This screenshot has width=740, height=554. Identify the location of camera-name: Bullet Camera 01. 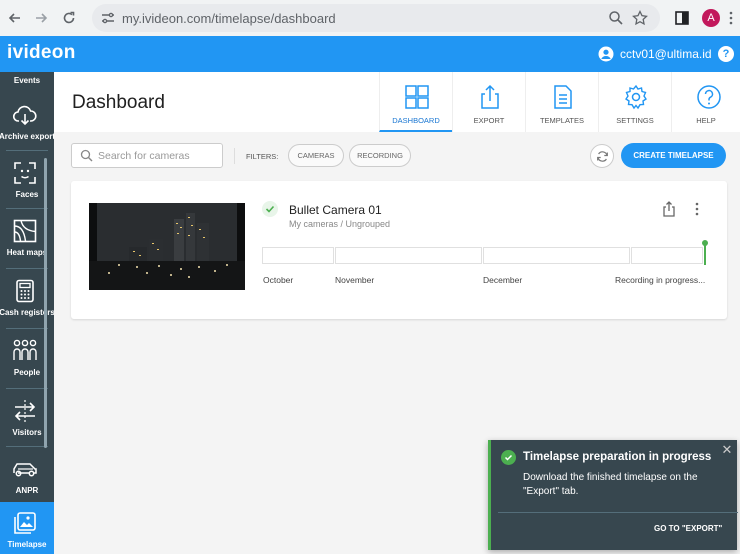
(335, 210).